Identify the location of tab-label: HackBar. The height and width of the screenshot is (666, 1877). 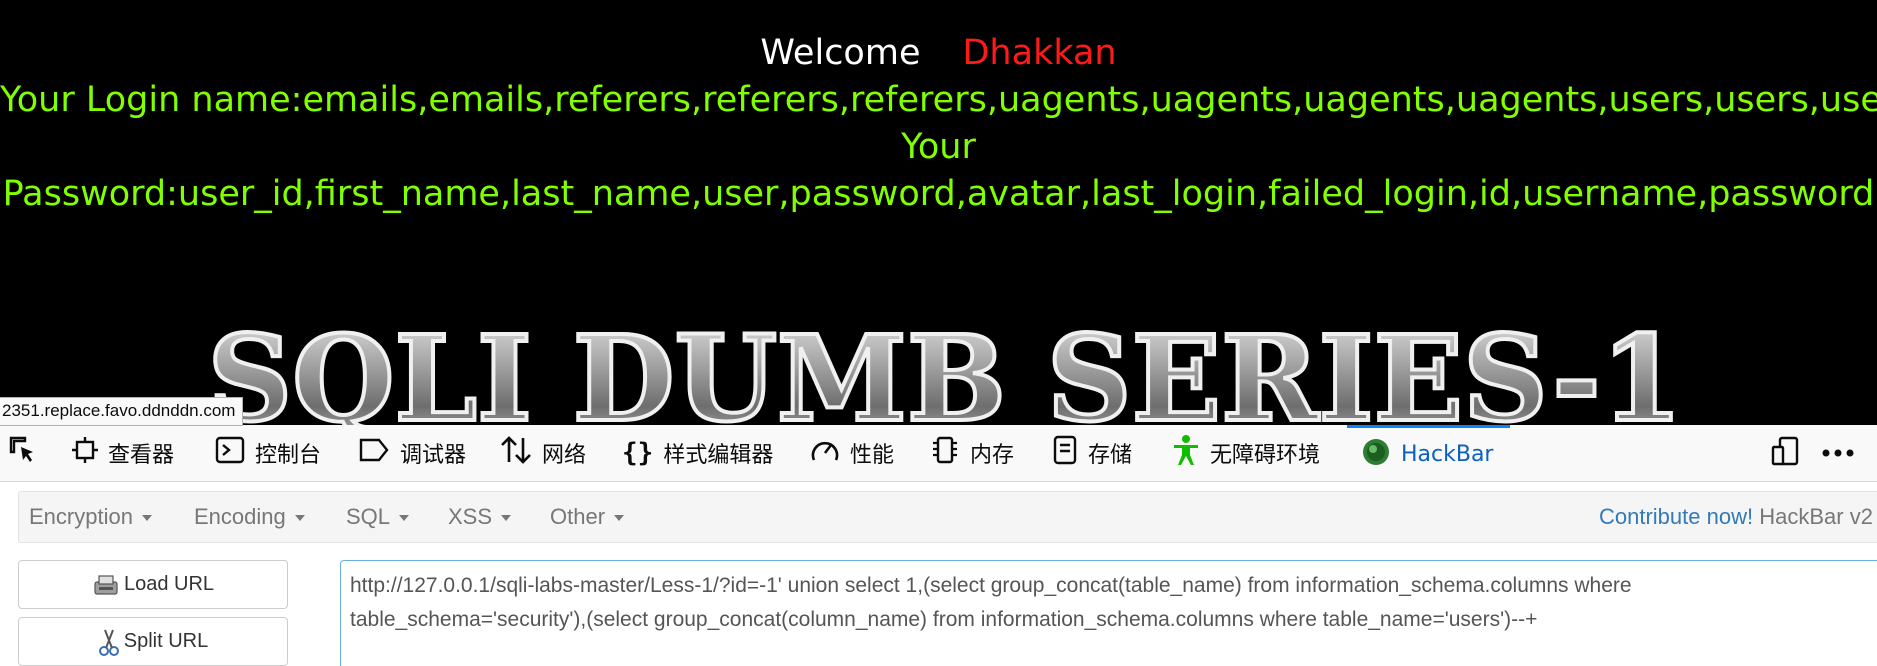
(1447, 454).